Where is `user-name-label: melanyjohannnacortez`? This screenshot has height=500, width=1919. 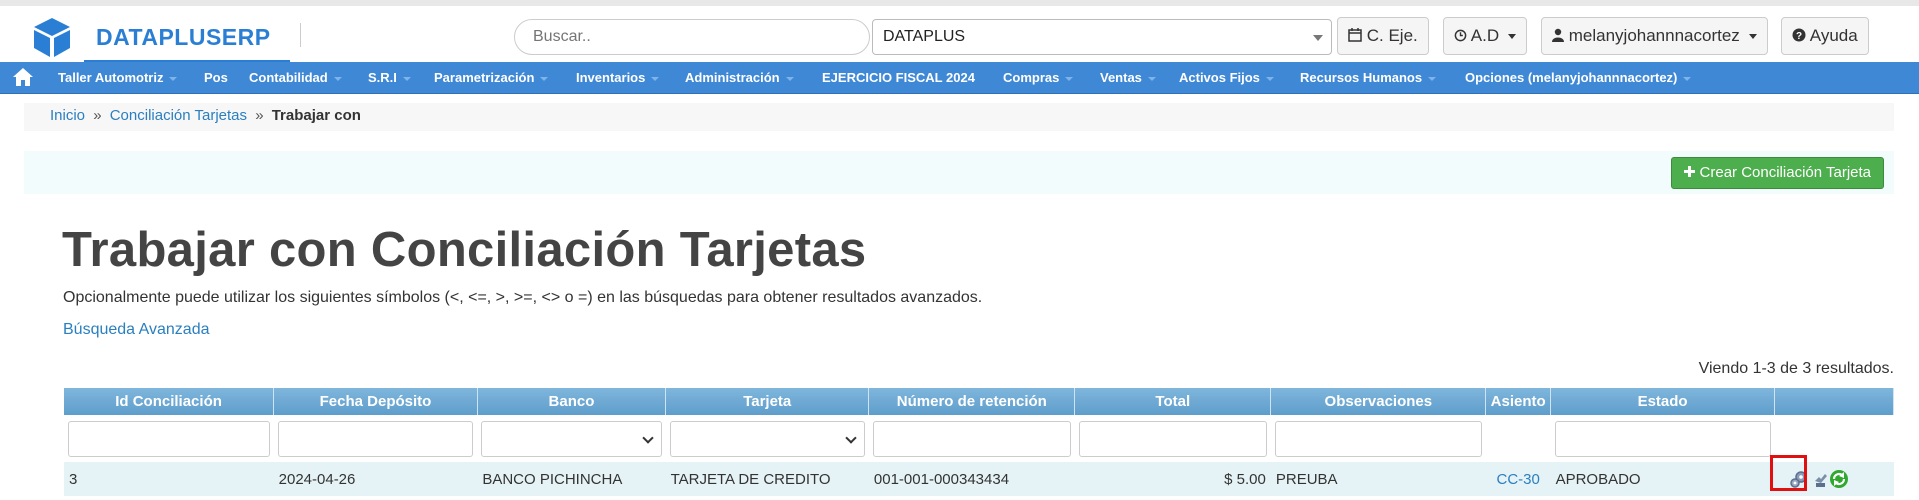
user-name-label: melanyjohannnacortez is located at coordinates (1654, 35).